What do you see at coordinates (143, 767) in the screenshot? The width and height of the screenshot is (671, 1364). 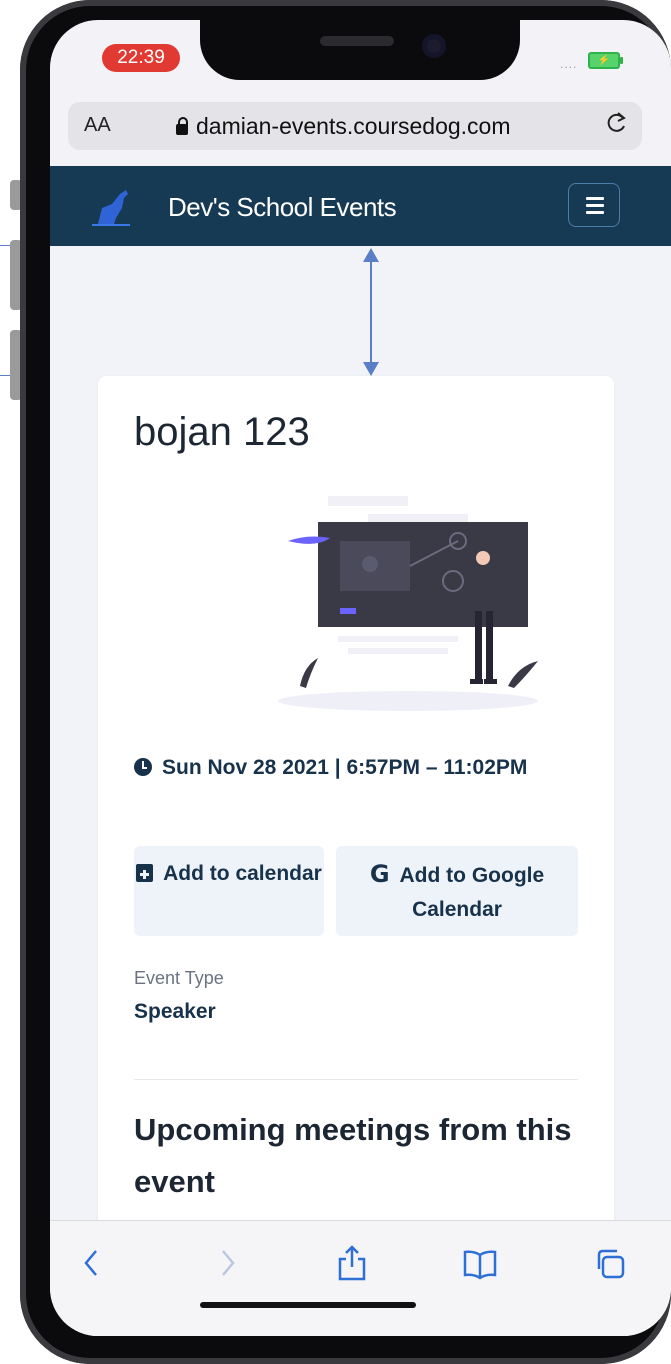 I see `clock-icon` at bounding box center [143, 767].